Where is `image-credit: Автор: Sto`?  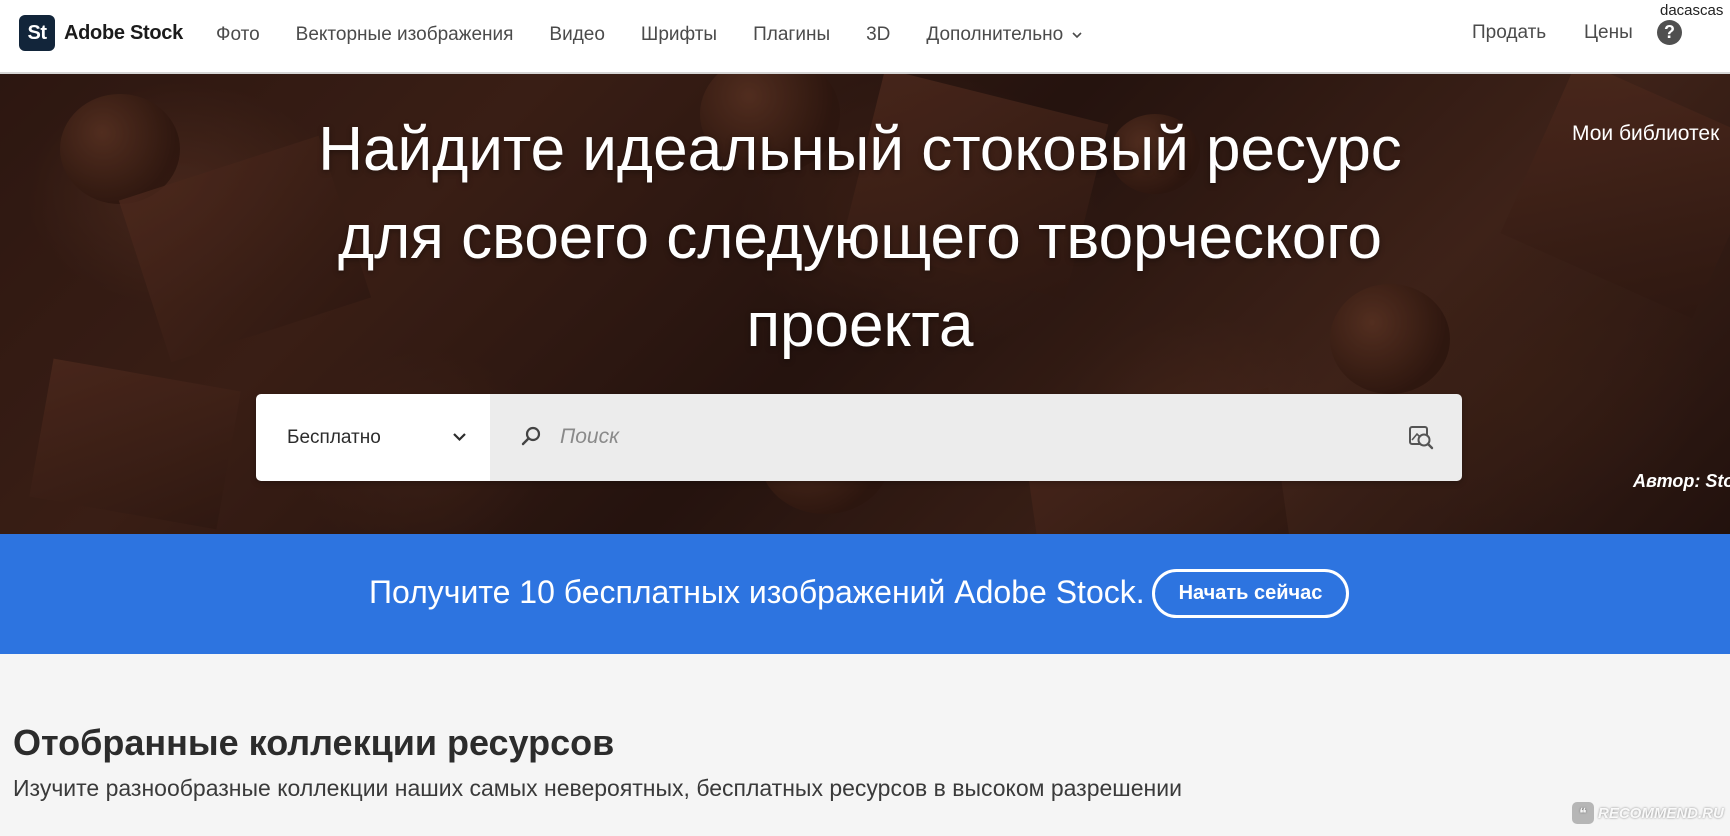
image-credit: Автор: Sto is located at coordinates (1681, 481).